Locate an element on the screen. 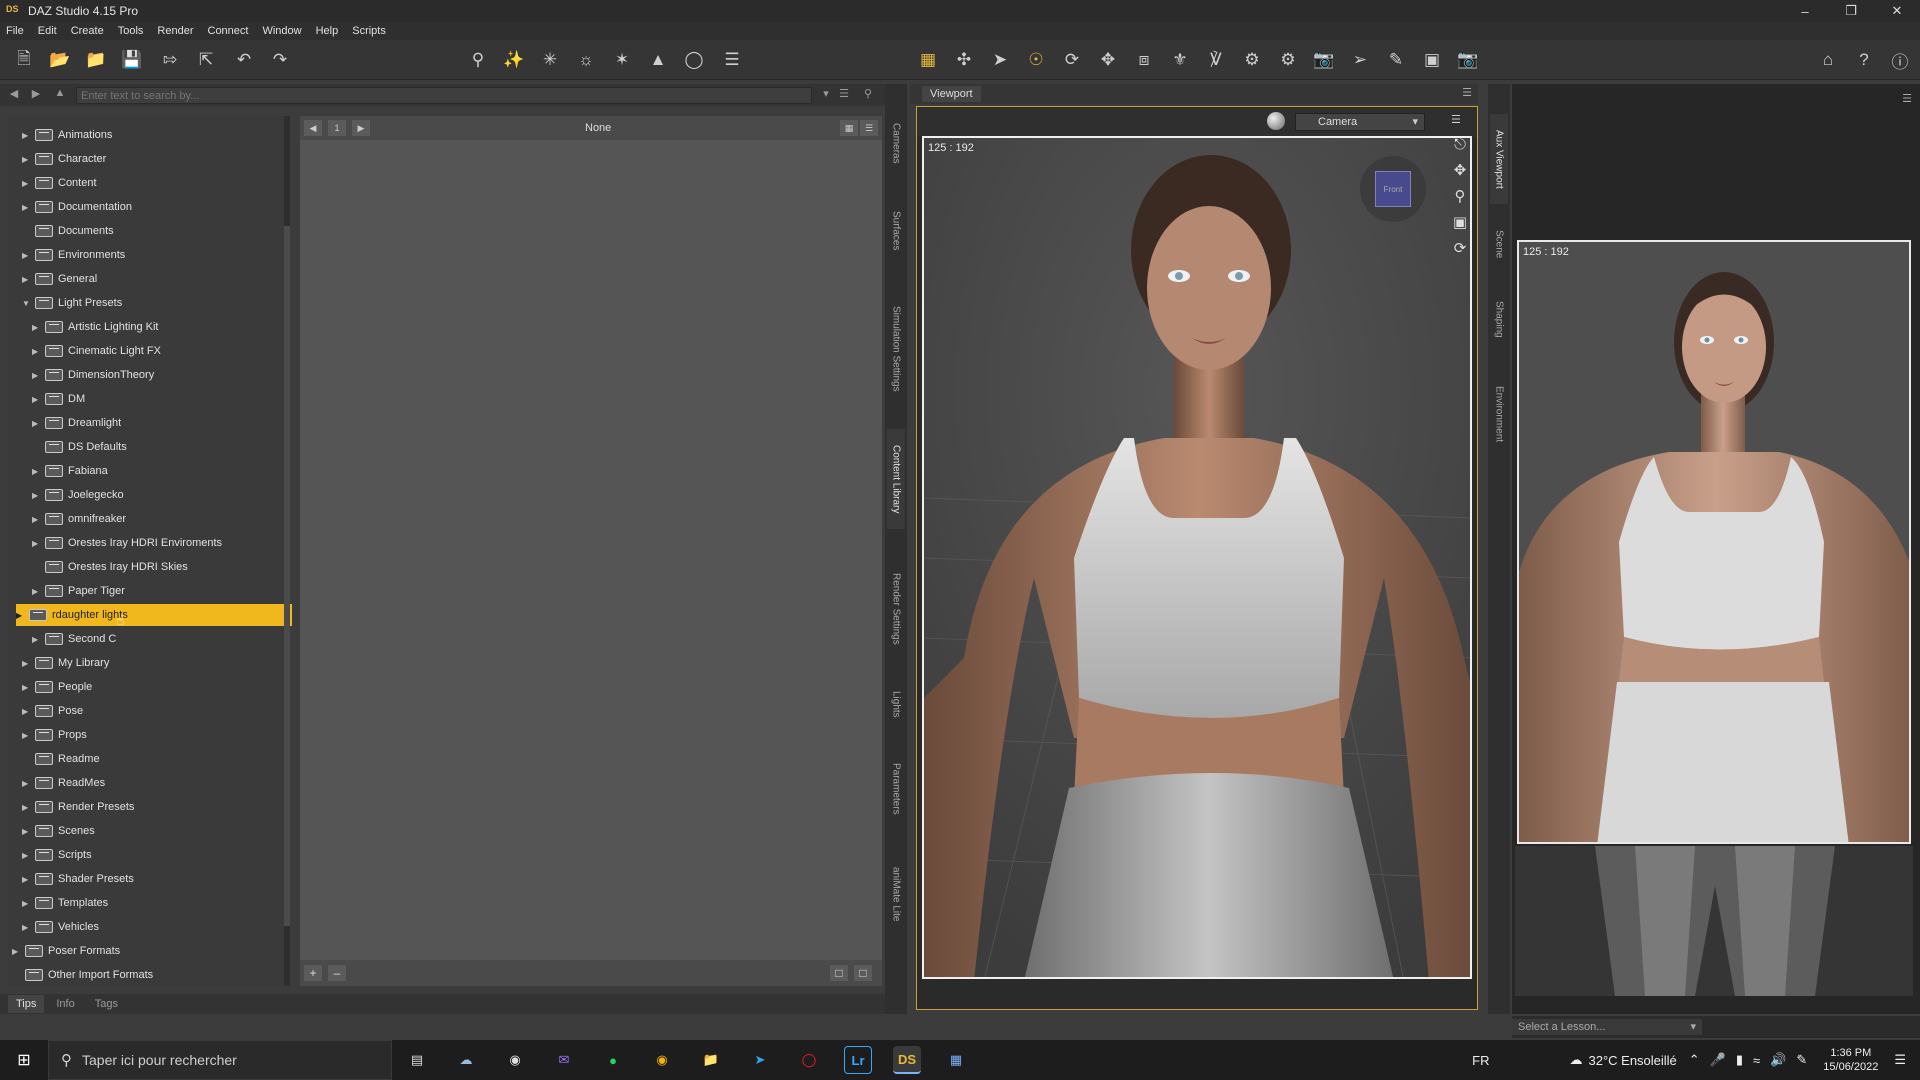  chevron-up-icon: ⌃ is located at coordinates (1694, 1060).